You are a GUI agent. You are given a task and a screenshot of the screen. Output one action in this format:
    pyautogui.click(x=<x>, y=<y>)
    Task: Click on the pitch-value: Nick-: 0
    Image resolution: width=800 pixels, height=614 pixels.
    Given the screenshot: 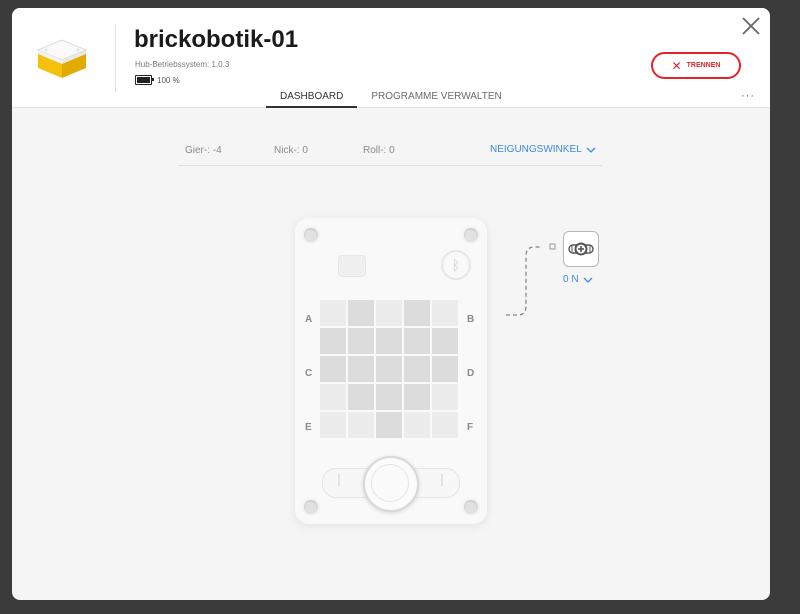 What is the action you would take?
    pyautogui.click(x=291, y=150)
    